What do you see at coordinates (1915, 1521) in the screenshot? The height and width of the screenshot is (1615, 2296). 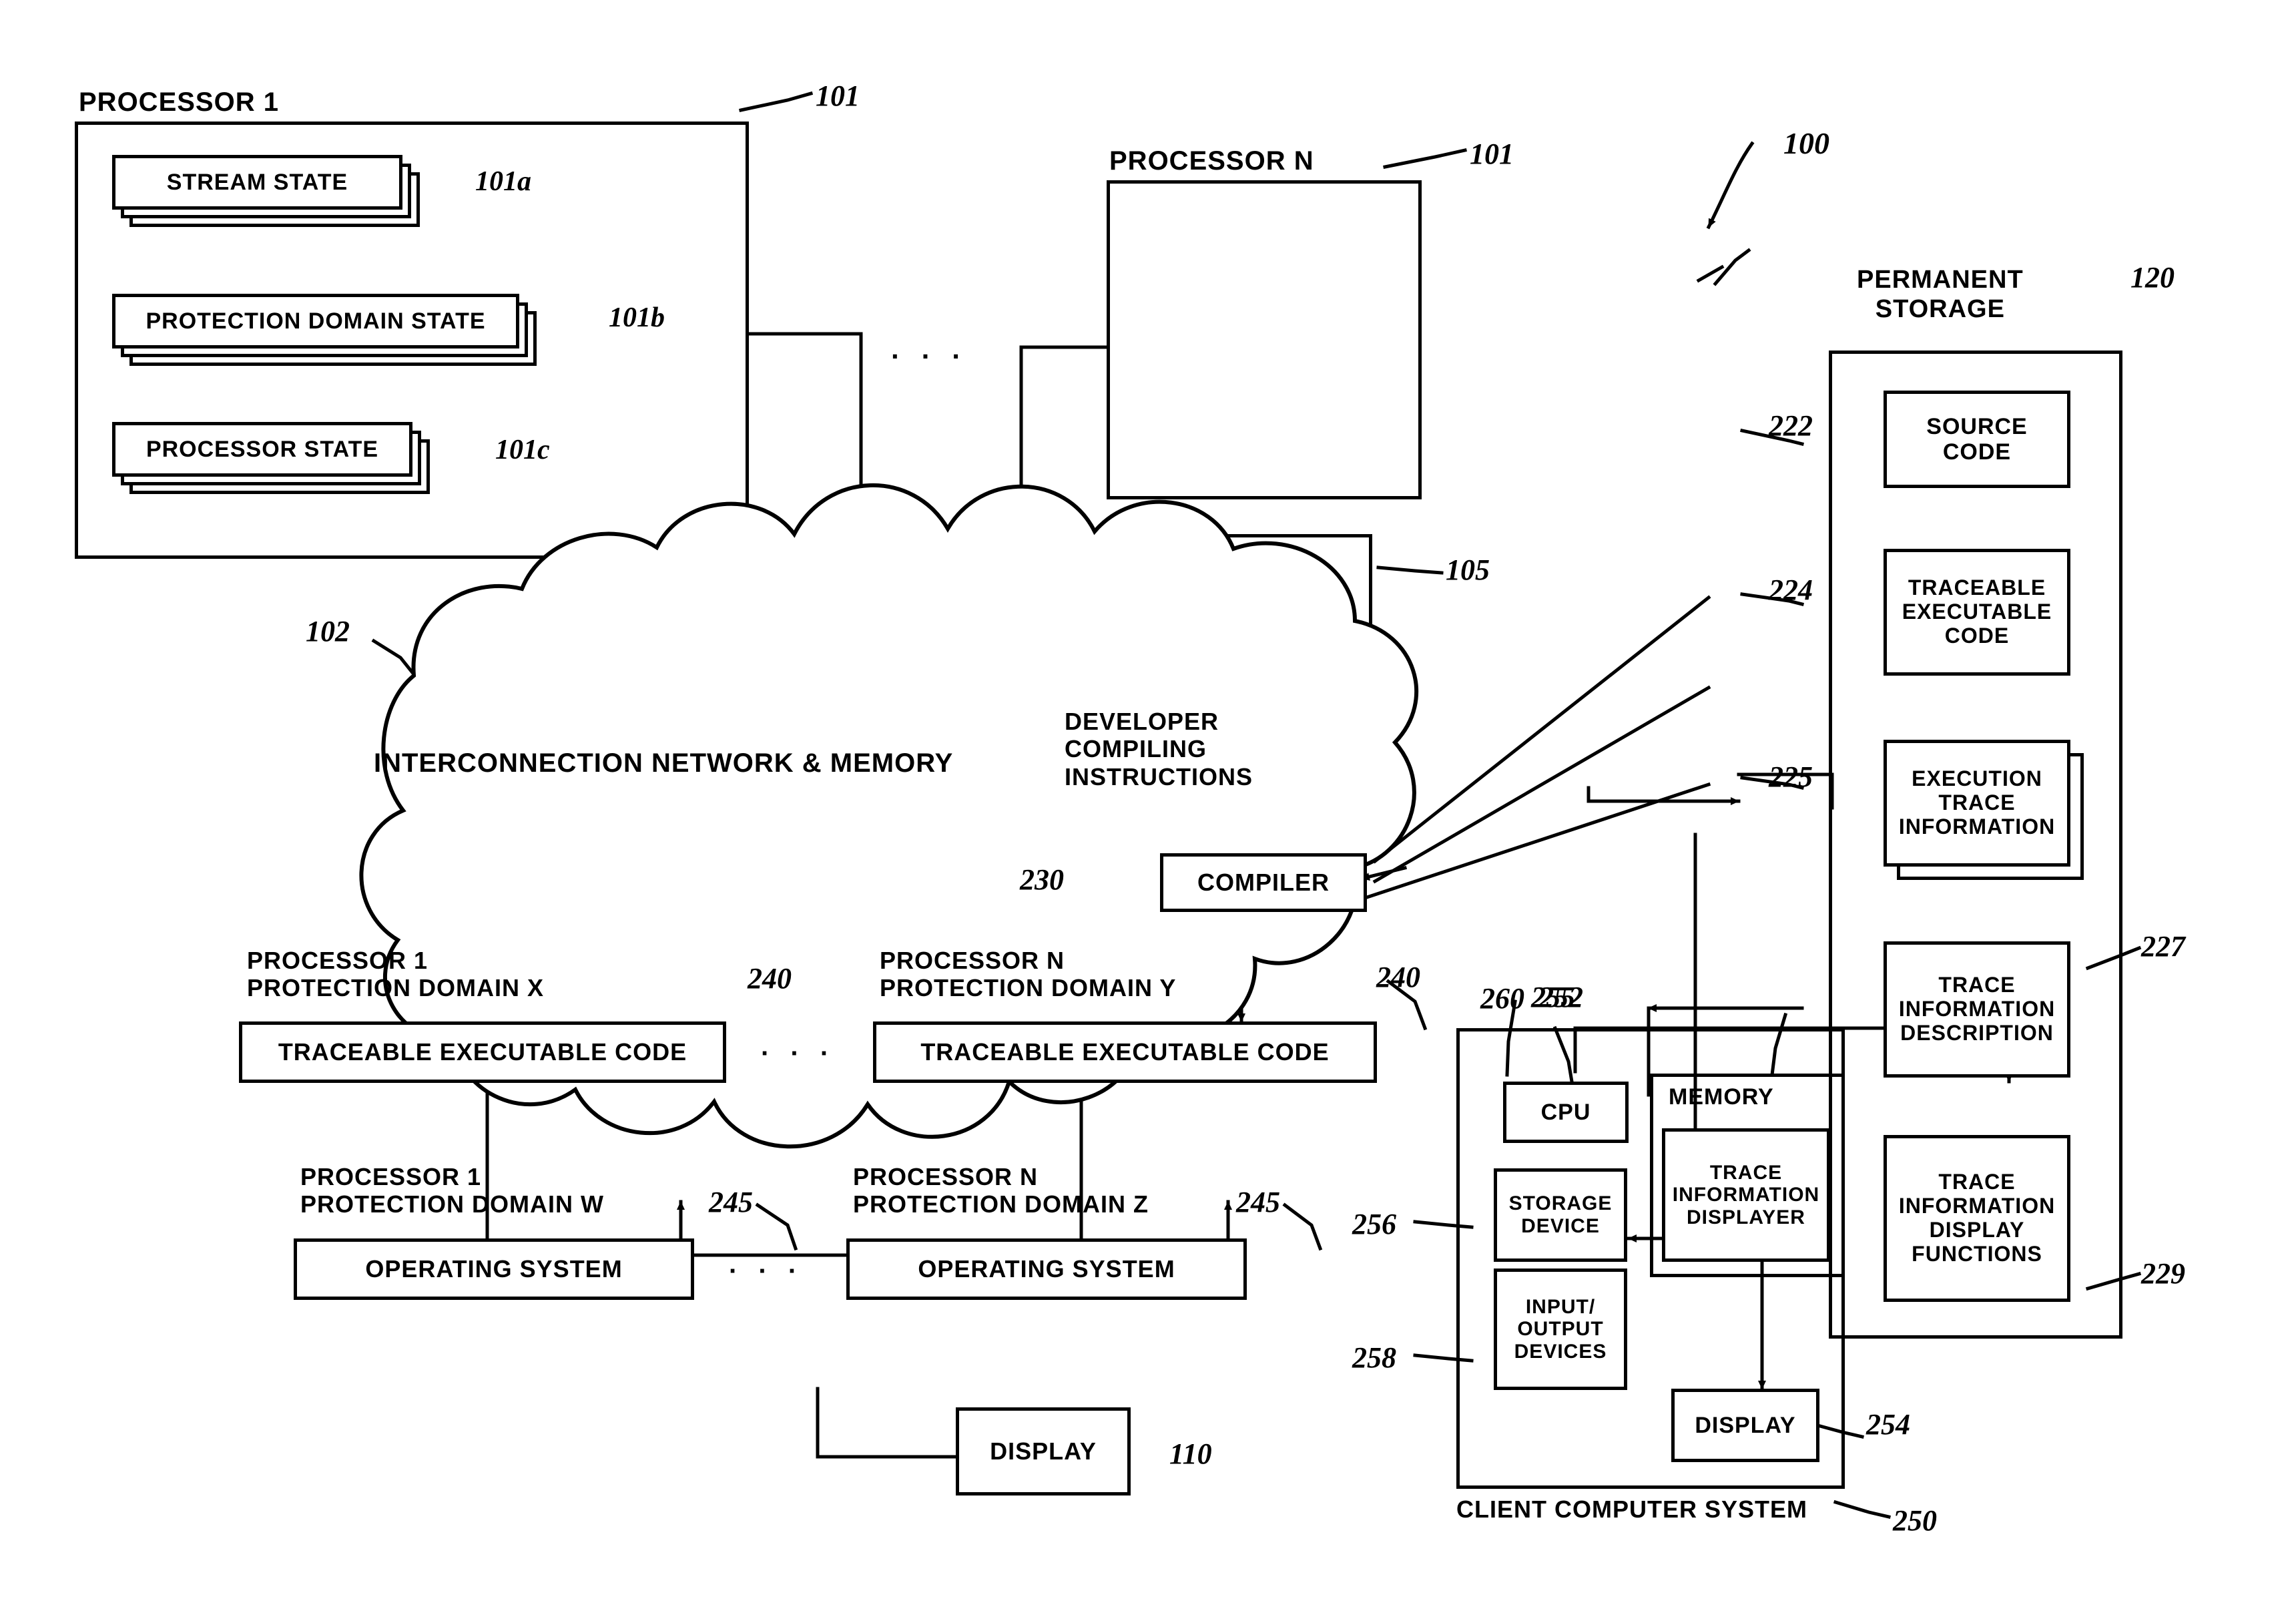 I see `ref-250-client-computer-system: 250` at bounding box center [1915, 1521].